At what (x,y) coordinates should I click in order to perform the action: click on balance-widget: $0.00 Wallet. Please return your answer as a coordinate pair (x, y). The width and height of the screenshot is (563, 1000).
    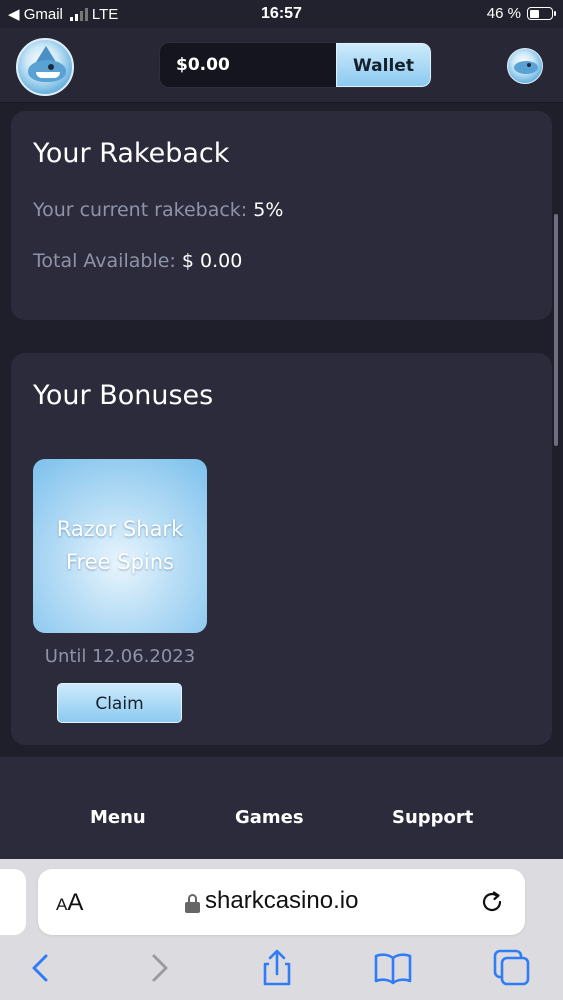
    Looking at the image, I should click on (295, 65).